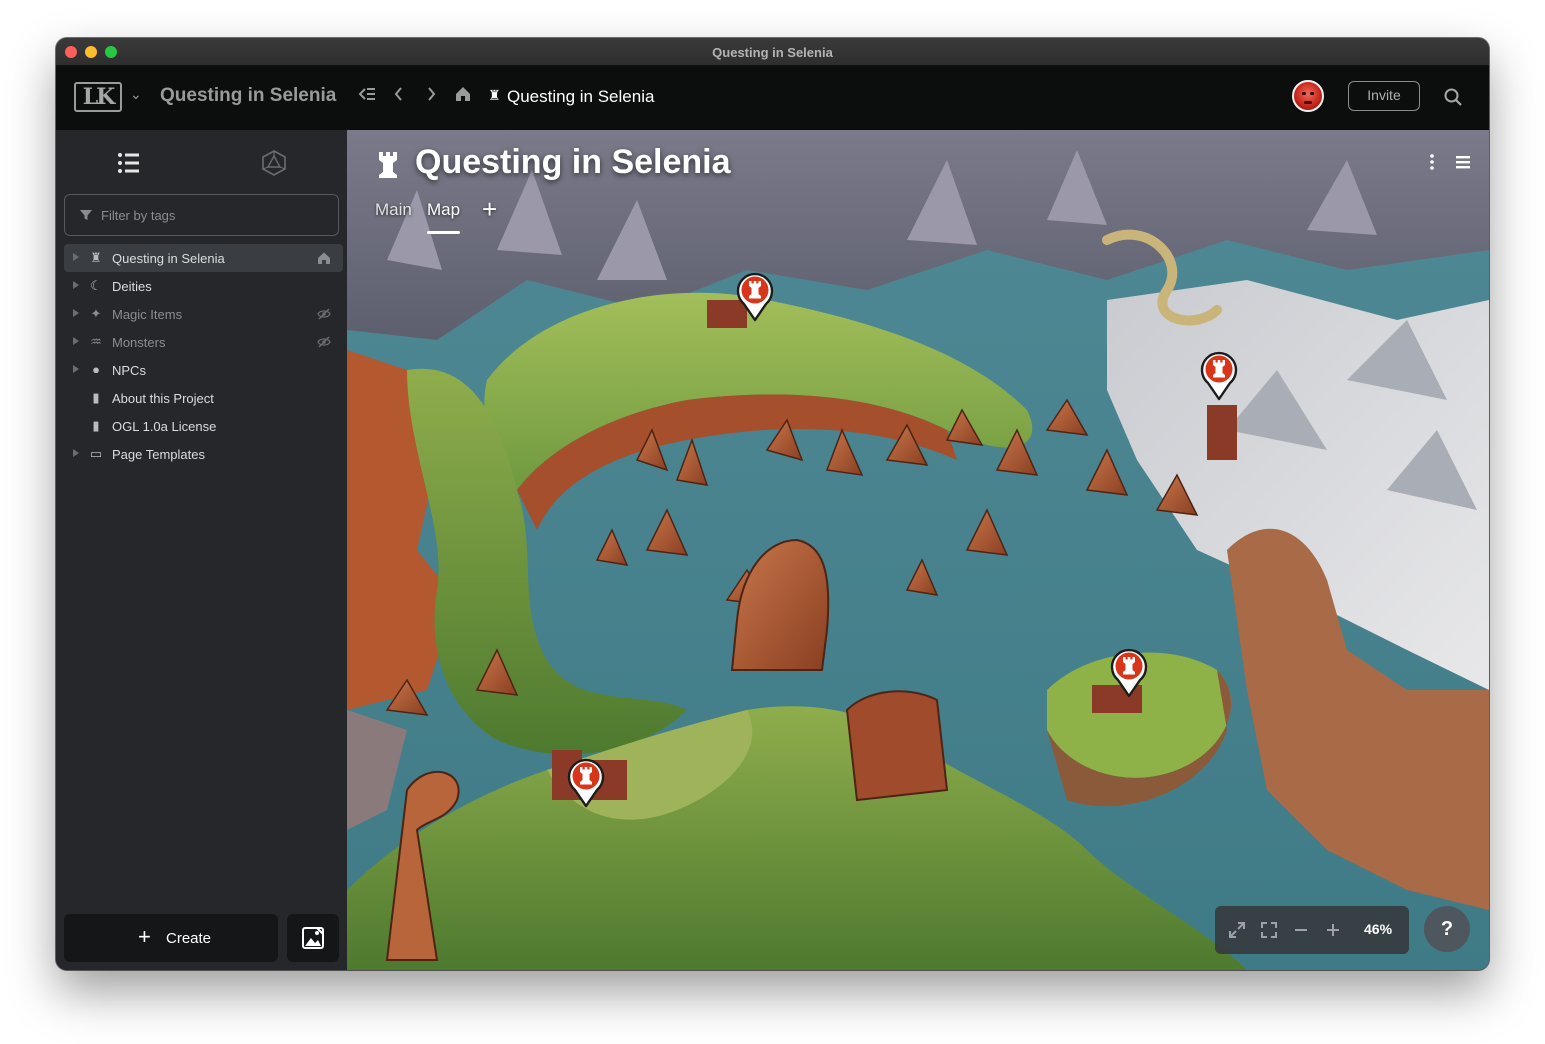  Describe the element at coordinates (1463, 162) in the screenshot. I see `hamburger-menu-icon` at that location.